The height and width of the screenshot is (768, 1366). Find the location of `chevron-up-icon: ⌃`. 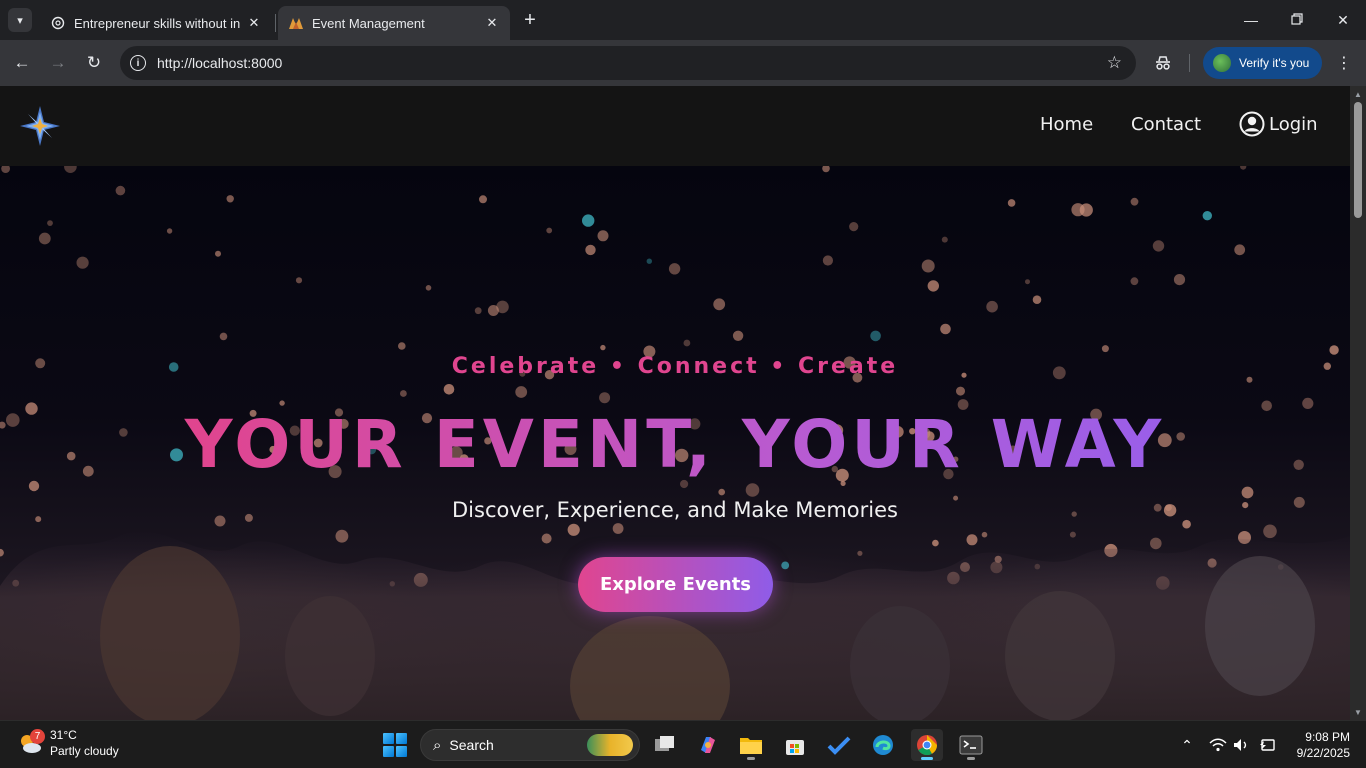

chevron-up-icon: ⌃ is located at coordinates (1187, 745).